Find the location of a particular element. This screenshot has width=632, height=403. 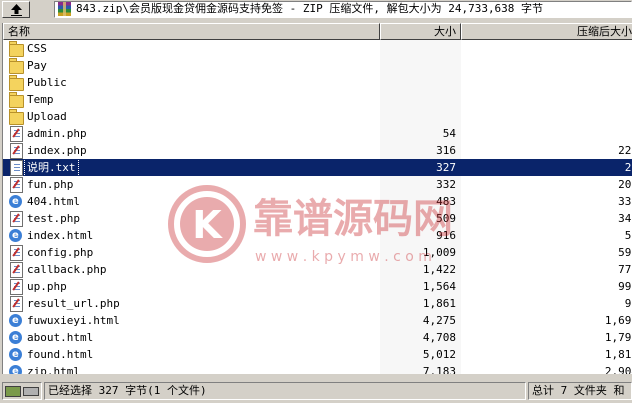

file-row: e about.html 4,708 1,790 is located at coordinates (317, 337).